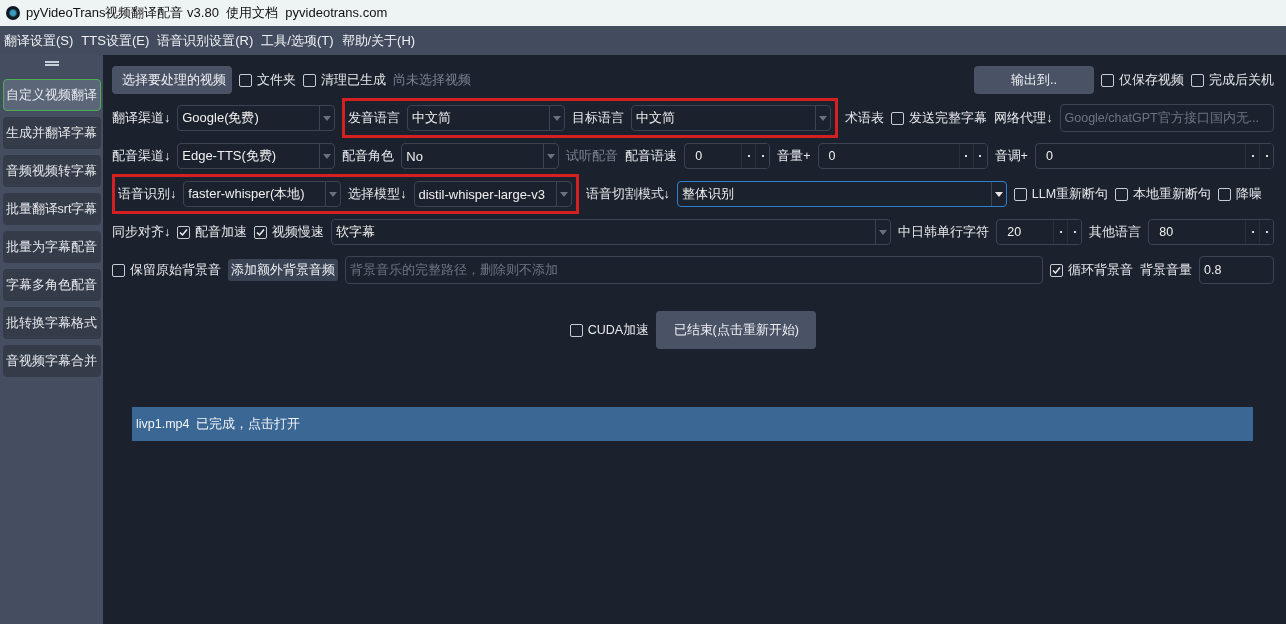 The image size is (1286, 624). What do you see at coordinates (141, 232) in the screenshot?
I see `field-label: 同步对齐↓` at bounding box center [141, 232].